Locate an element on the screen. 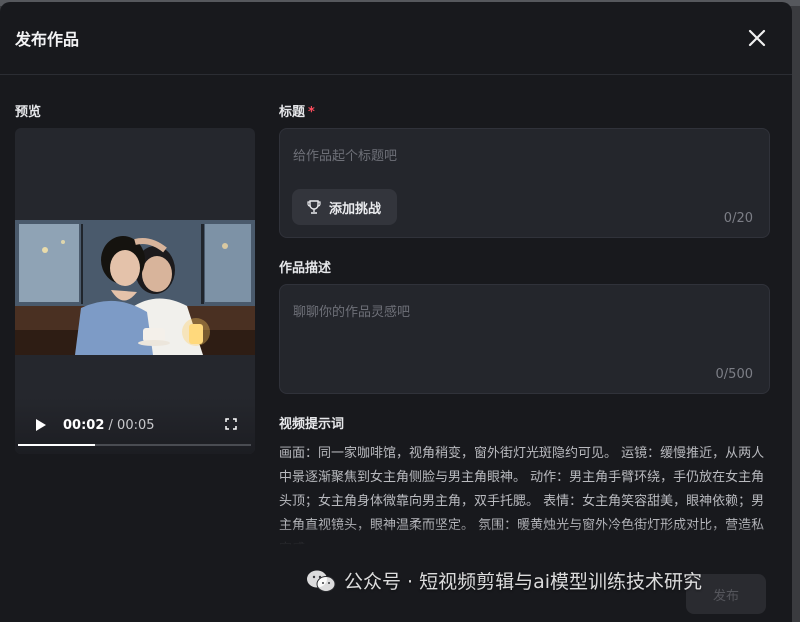  title-label: 标题 * is located at coordinates (297, 110).